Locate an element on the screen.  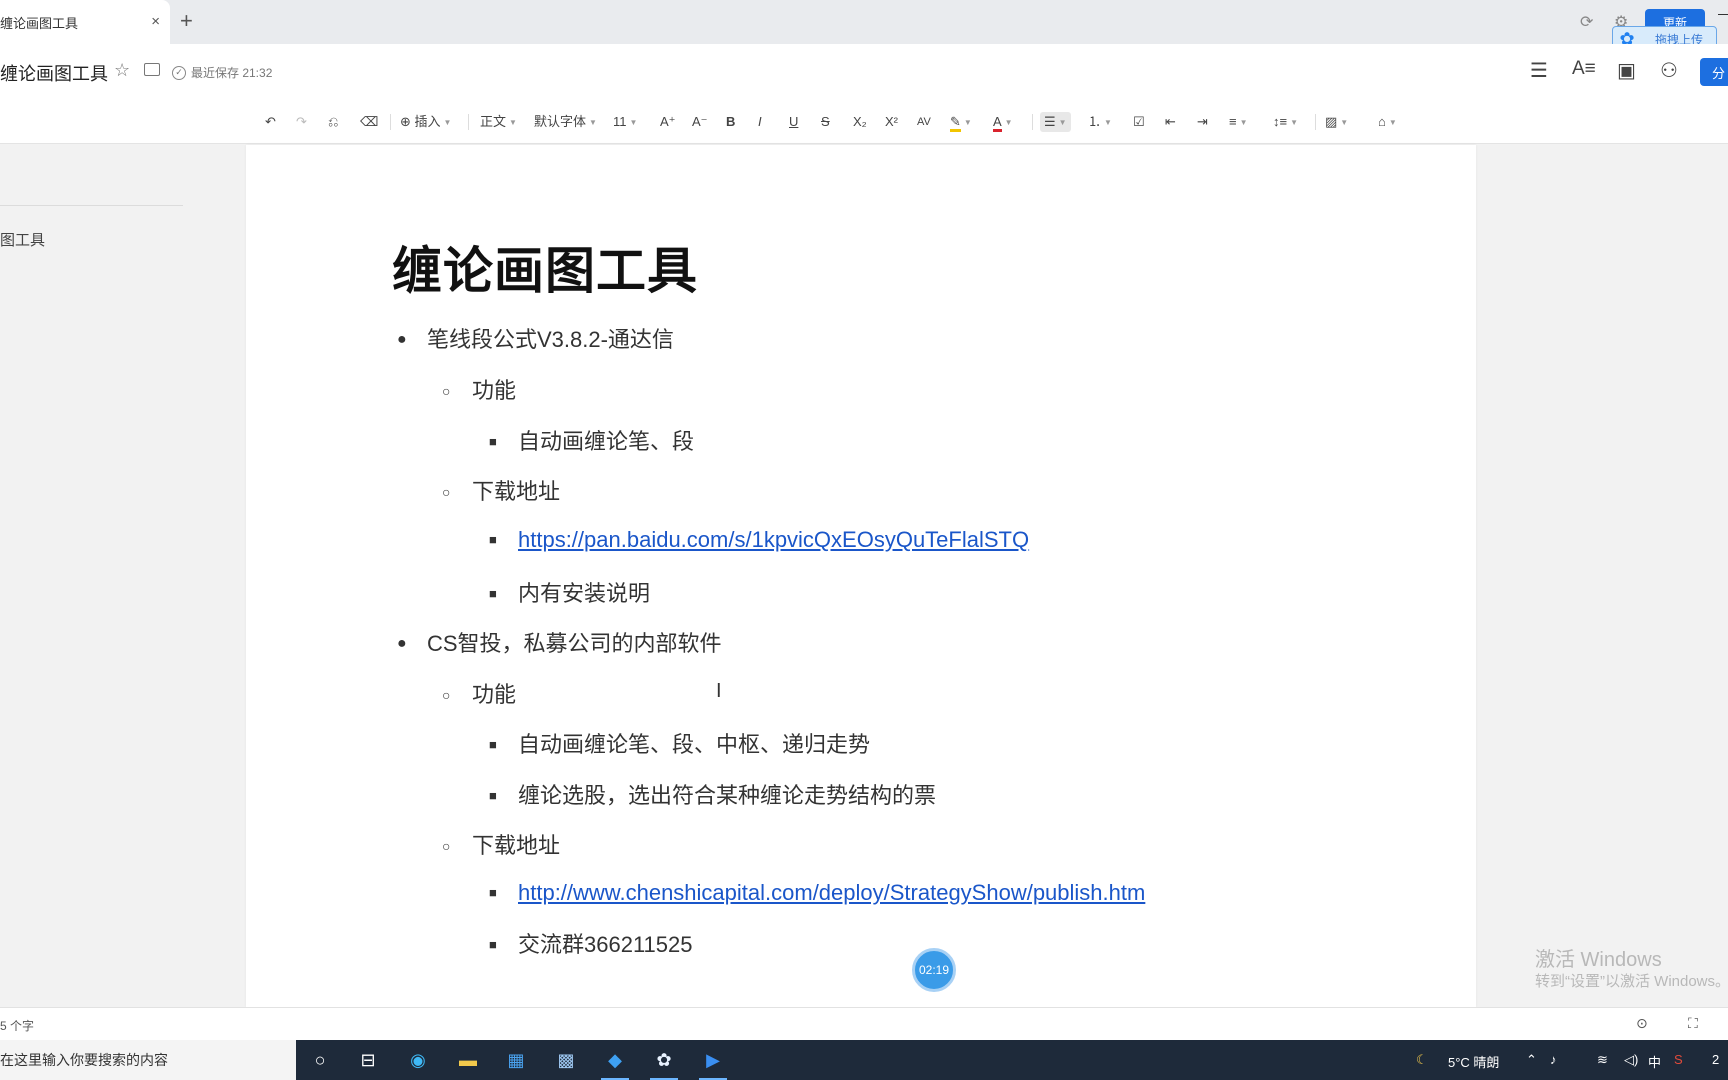
list-item-text: 功能 is located at coordinates (494, 390).